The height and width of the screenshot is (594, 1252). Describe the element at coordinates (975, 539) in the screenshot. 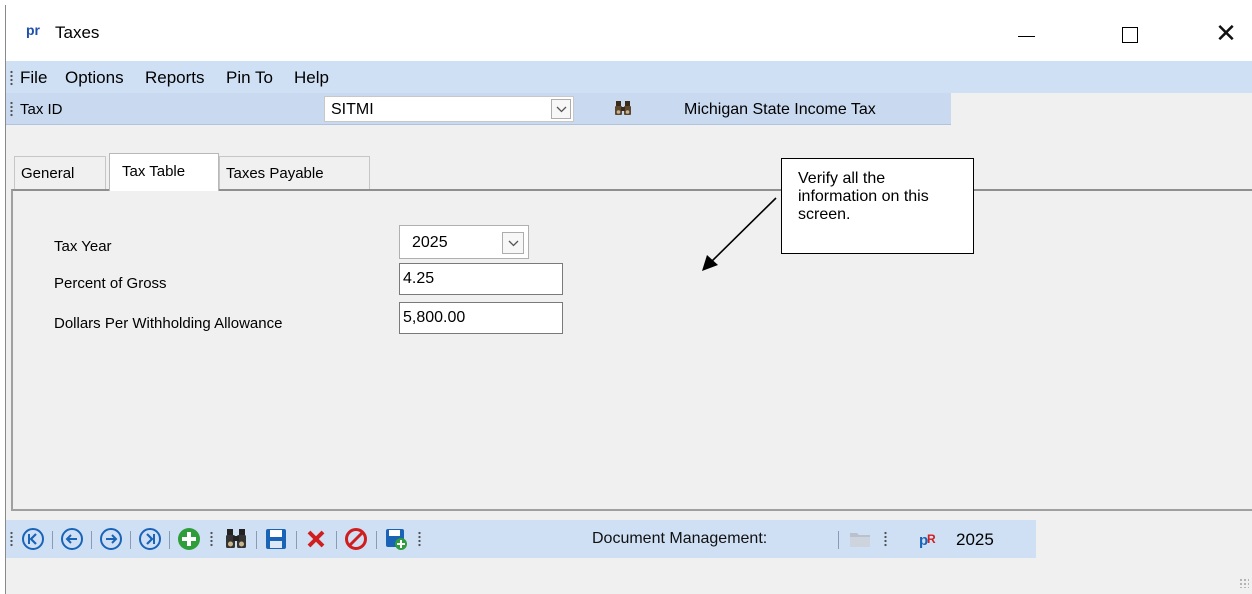

I see `current-year-label: 2025` at that location.